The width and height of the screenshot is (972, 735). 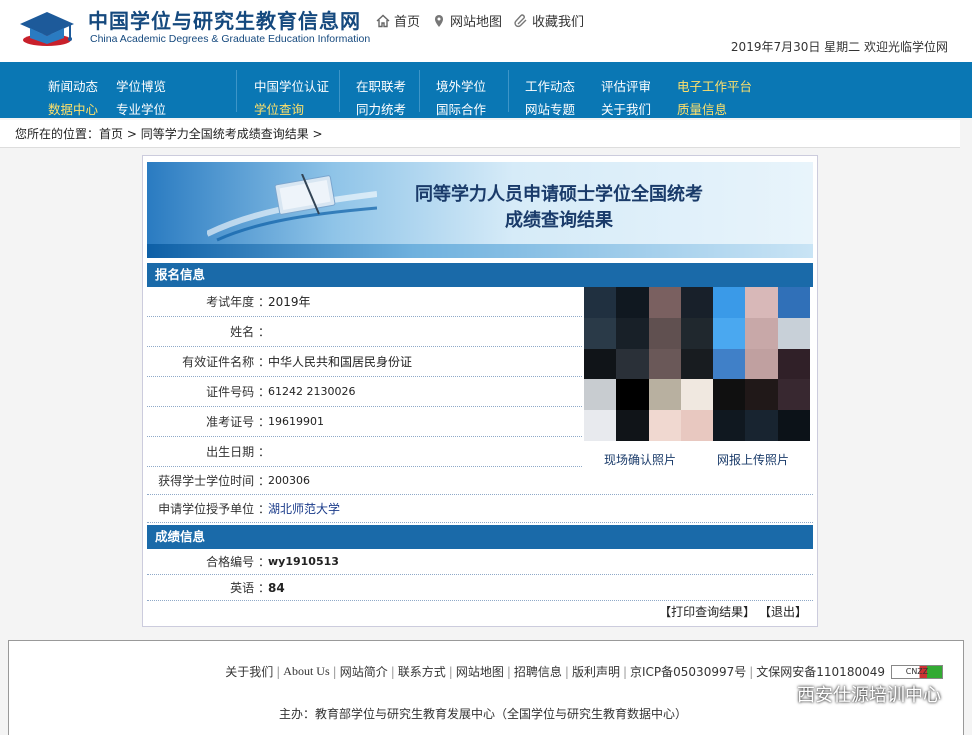 I want to click on online-photo-caption: 网报上传照片, so click(x=753, y=459).